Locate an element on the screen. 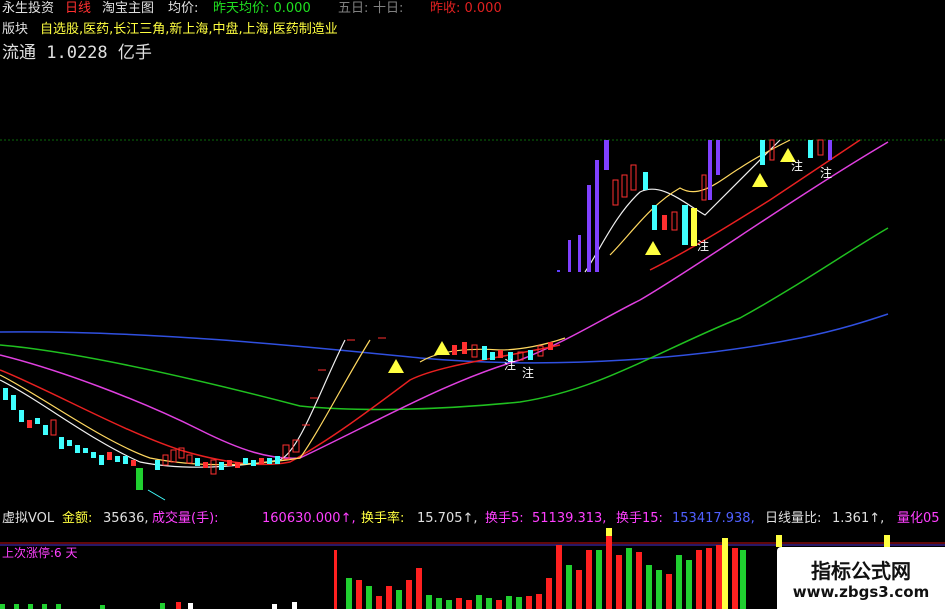 This screenshot has width=945, height=609. watermark-url: www.zbgs3.com is located at coordinates (861, 592).